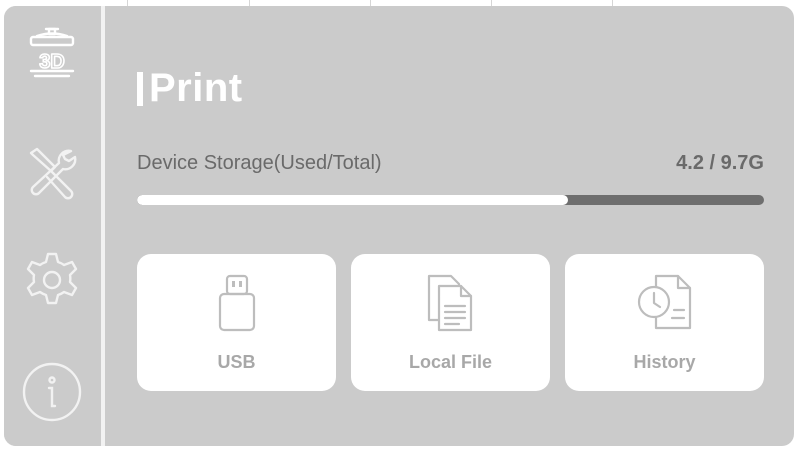  I want to click on storage-value: 4.2 / 9.7G, so click(720, 163).